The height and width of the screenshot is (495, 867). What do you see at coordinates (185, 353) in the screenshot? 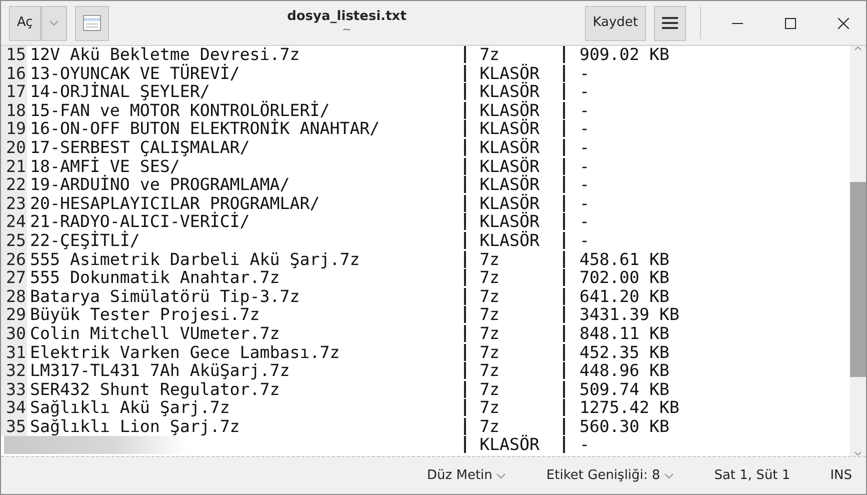
I see `file-name: Elektrik Varken Gece Lambası.7z` at bounding box center [185, 353].